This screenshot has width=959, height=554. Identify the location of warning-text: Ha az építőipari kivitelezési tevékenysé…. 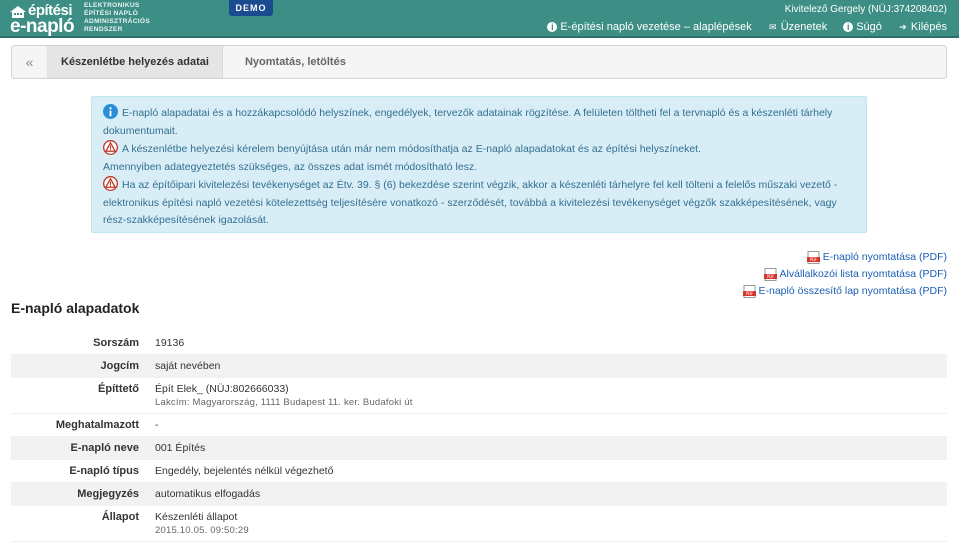
(470, 202).